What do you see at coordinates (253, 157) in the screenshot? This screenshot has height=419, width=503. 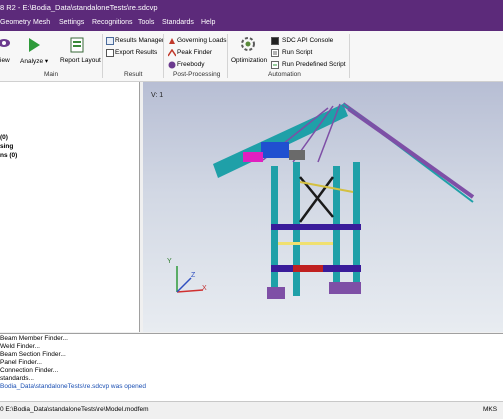 I see `trolley` at bounding box center [253, 157].